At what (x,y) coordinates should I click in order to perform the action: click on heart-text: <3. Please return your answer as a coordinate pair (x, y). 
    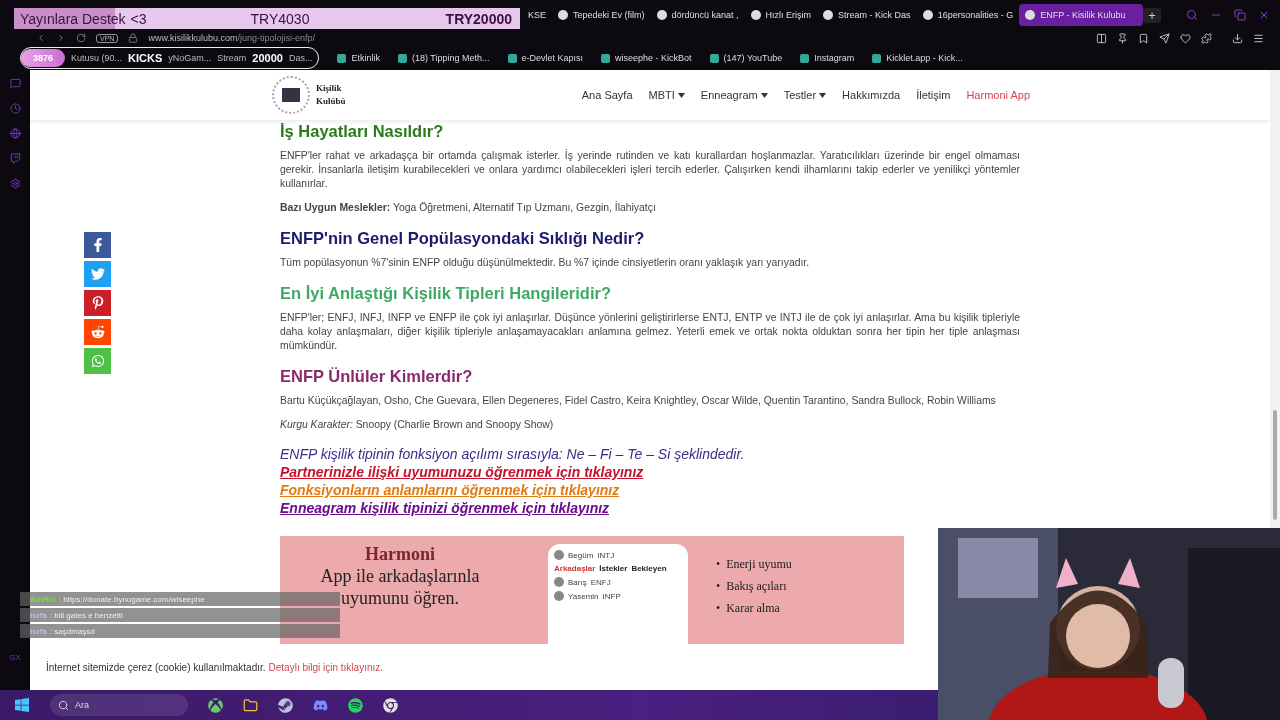
    Looking at the image, I should click on (138, 18).